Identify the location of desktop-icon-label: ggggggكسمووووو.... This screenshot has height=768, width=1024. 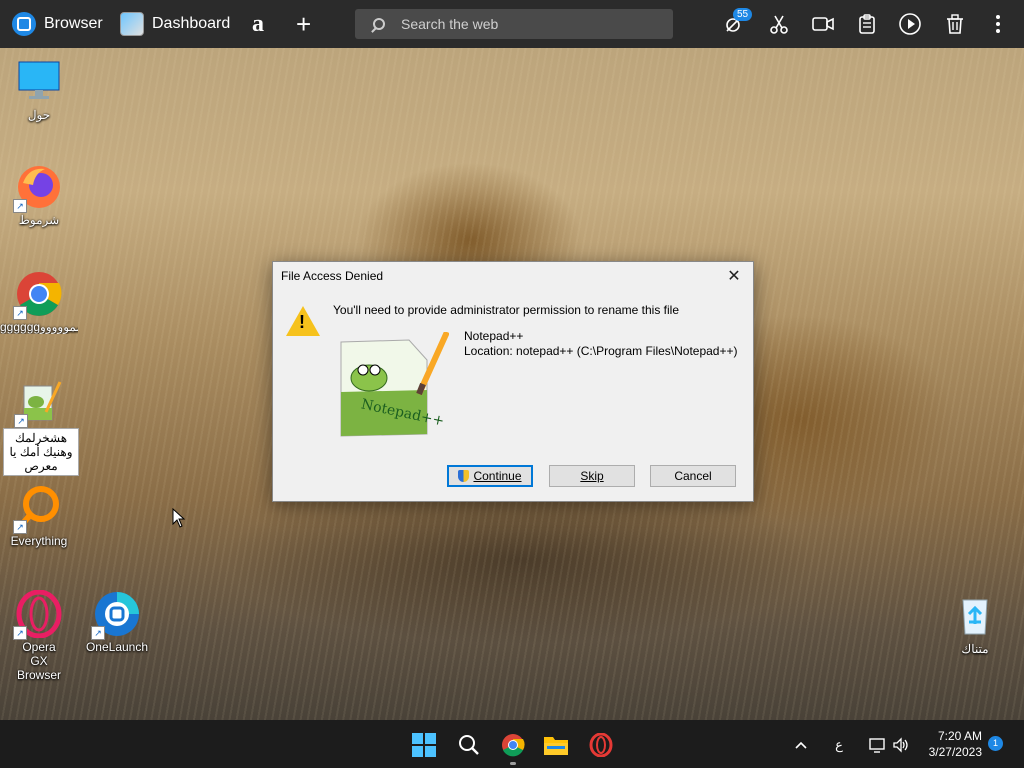
(39, 327).